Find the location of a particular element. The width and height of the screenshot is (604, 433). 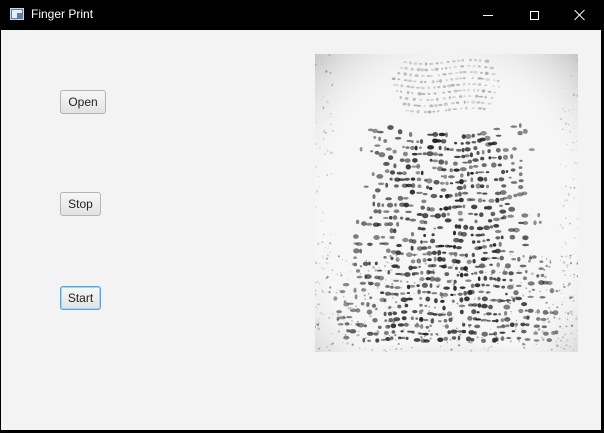

minimize-button is located at coordinates (488, 15).